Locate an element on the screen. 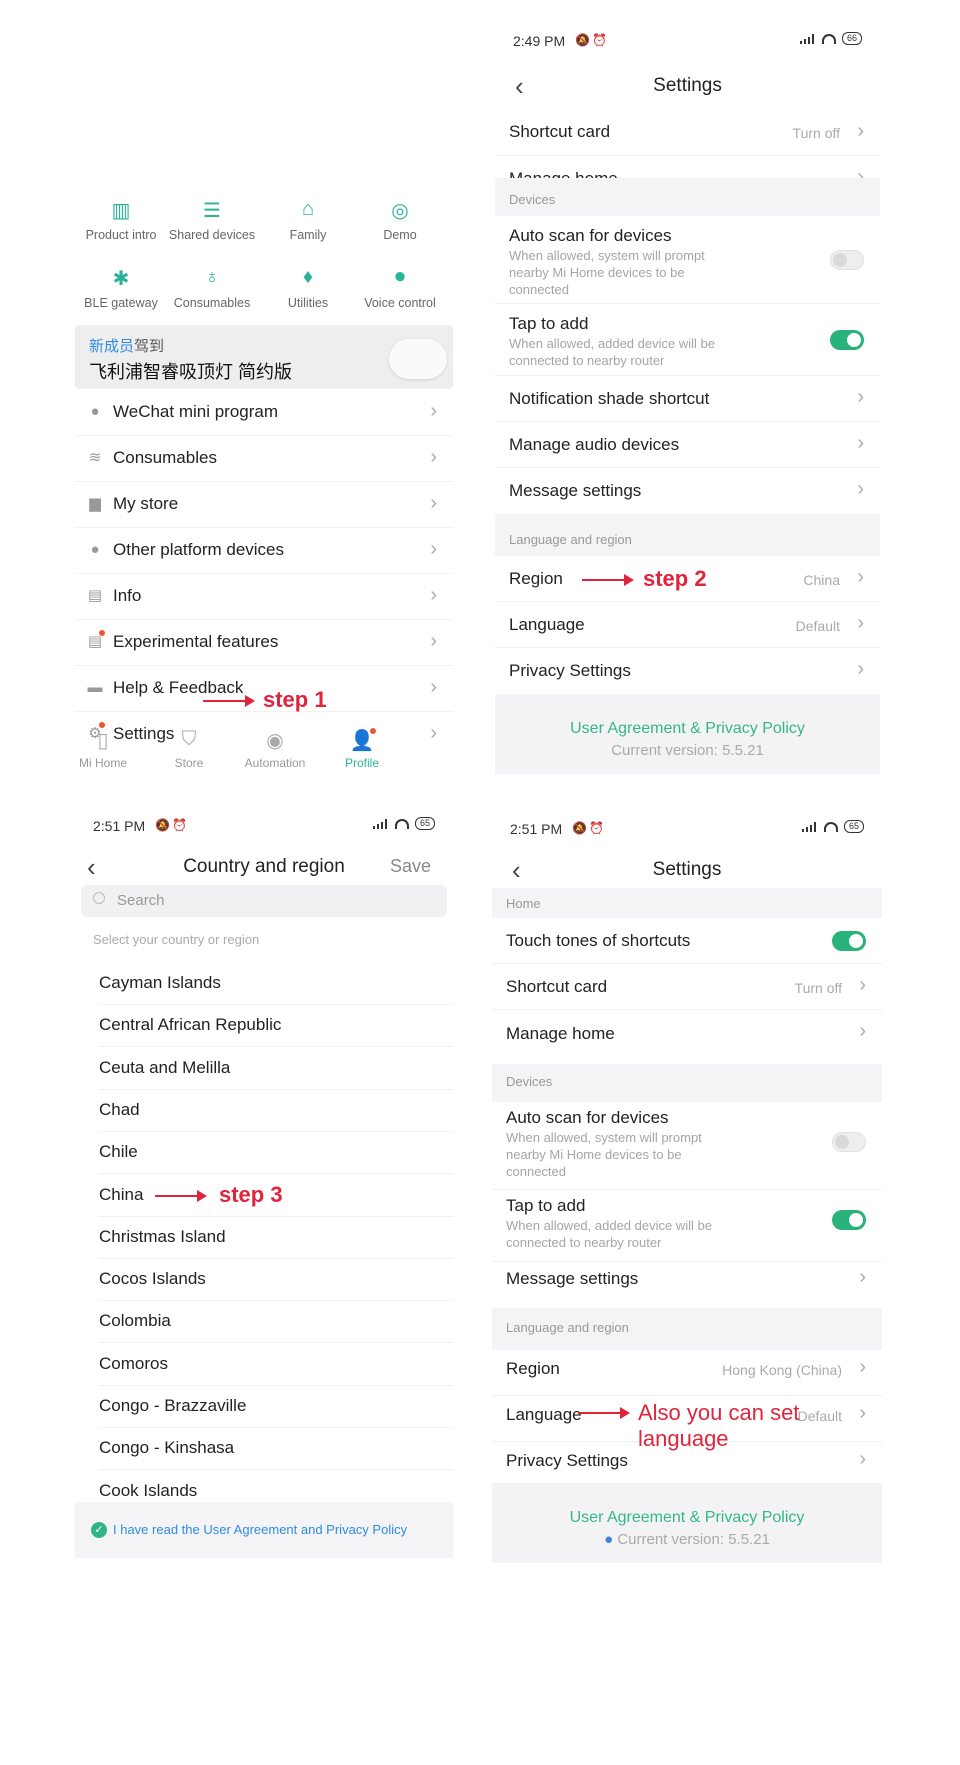 The image size is (960, 1765). menu-info: ▤ Info › is located at coordinates (264, 597).